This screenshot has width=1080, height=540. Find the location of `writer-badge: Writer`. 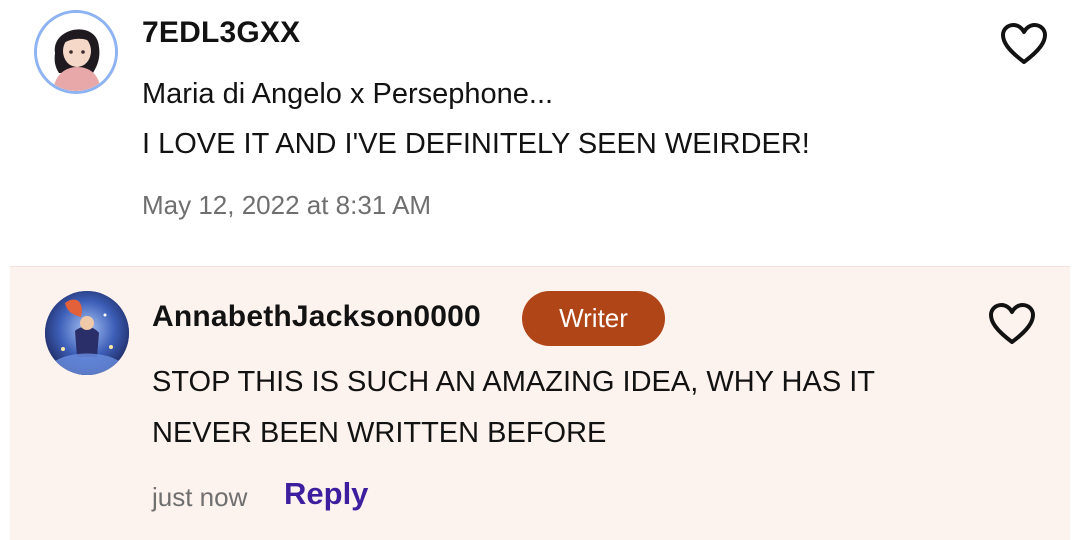

writer-badge: Writer is located at coordinates (593, 318).